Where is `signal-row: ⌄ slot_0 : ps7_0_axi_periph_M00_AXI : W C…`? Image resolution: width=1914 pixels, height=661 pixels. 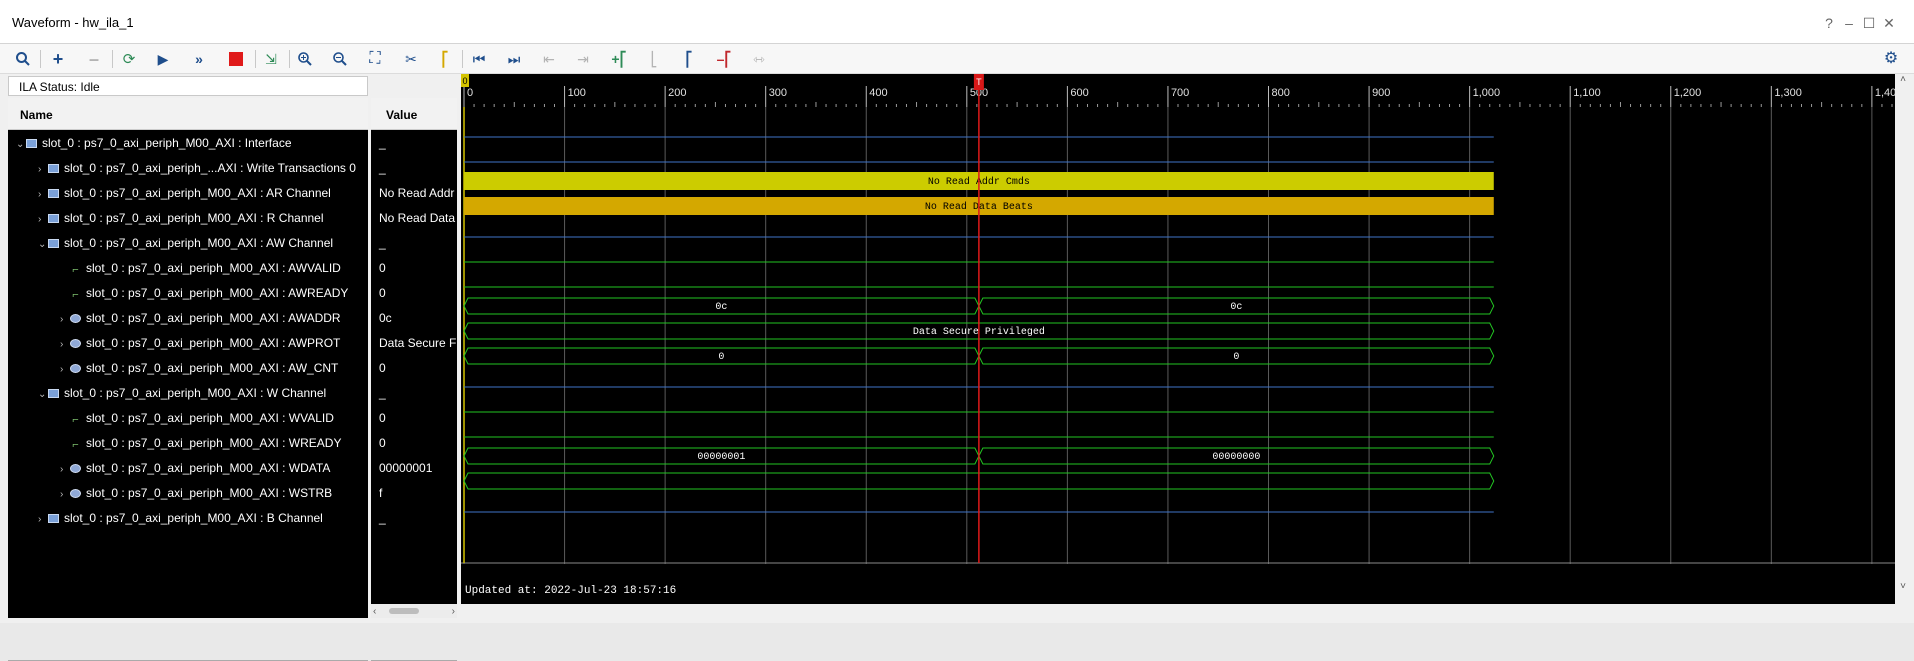
signal-row: ⌄ slot_0 : ps7_0_axi_periph_M00_AXI : W C… is located at coordinates (188, 393).